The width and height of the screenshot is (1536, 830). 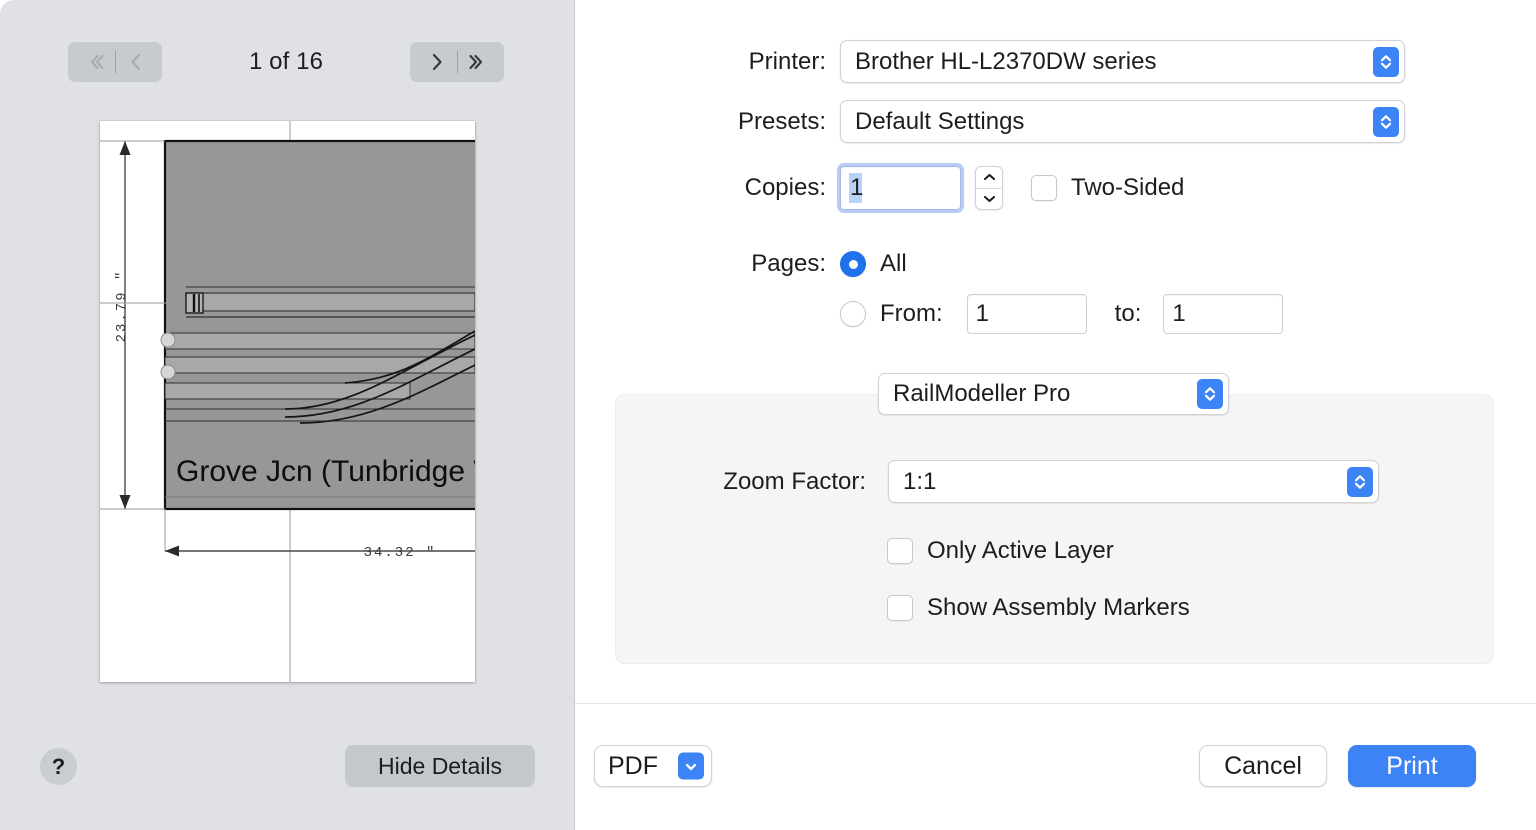 I want to click on chevron-left-icon, so click(x=135, y=62).